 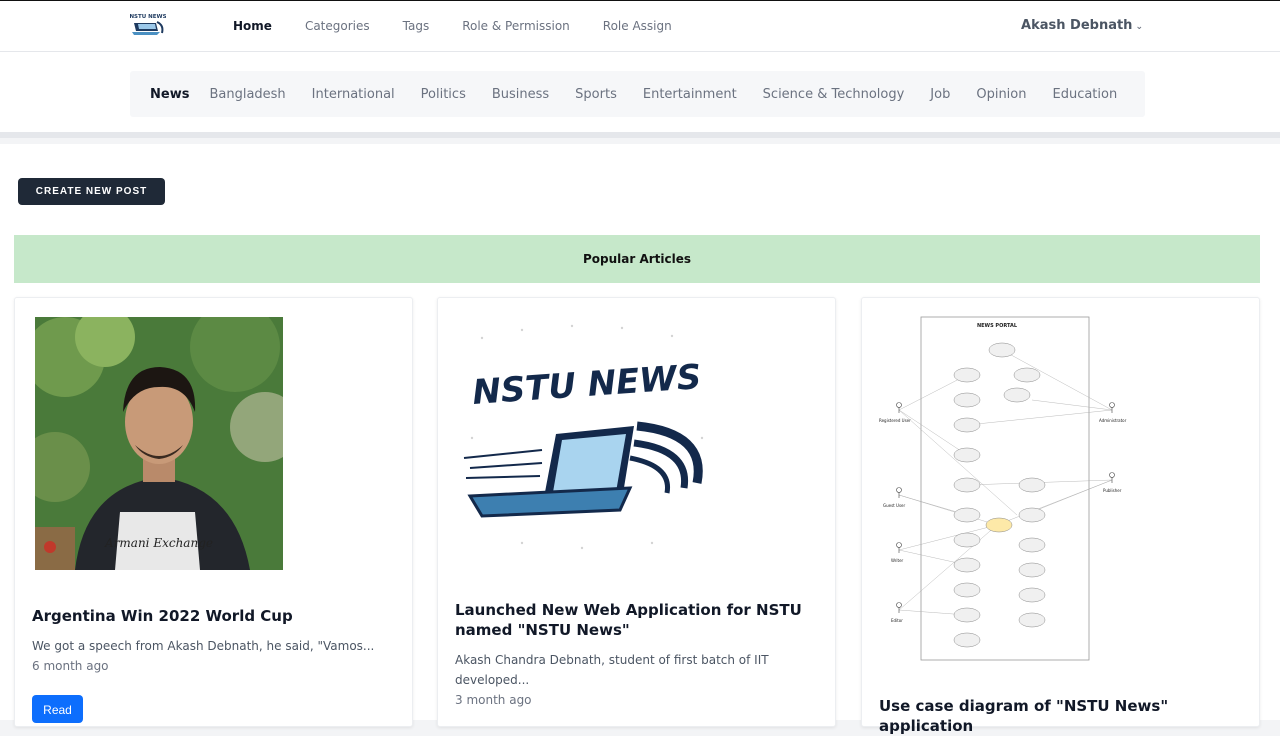 What do you see at coordinates (1077, 25) in the screenshot?
I see `user-name: Akash Debnath` at bounding box center [1077, 25].